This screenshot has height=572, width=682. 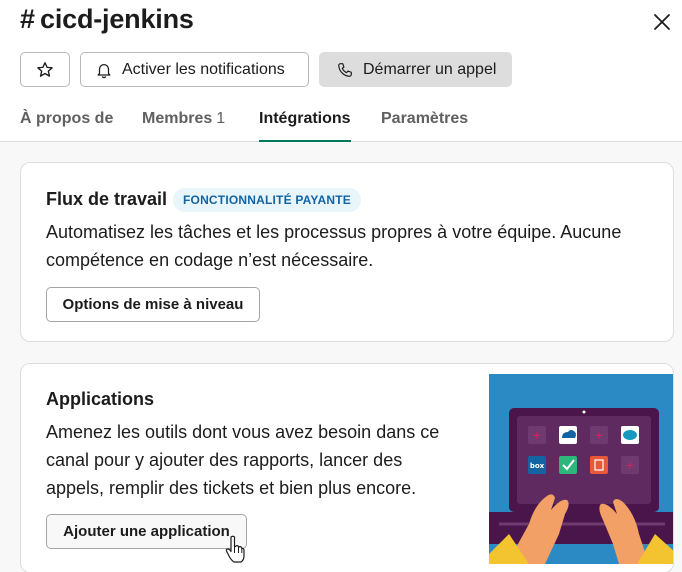 What do you see at coordinates (210, 260) in the screenshot?
I see `workflow-description-line: compétence en codage n’est nécessaire.` at bounding box center [210, 260].